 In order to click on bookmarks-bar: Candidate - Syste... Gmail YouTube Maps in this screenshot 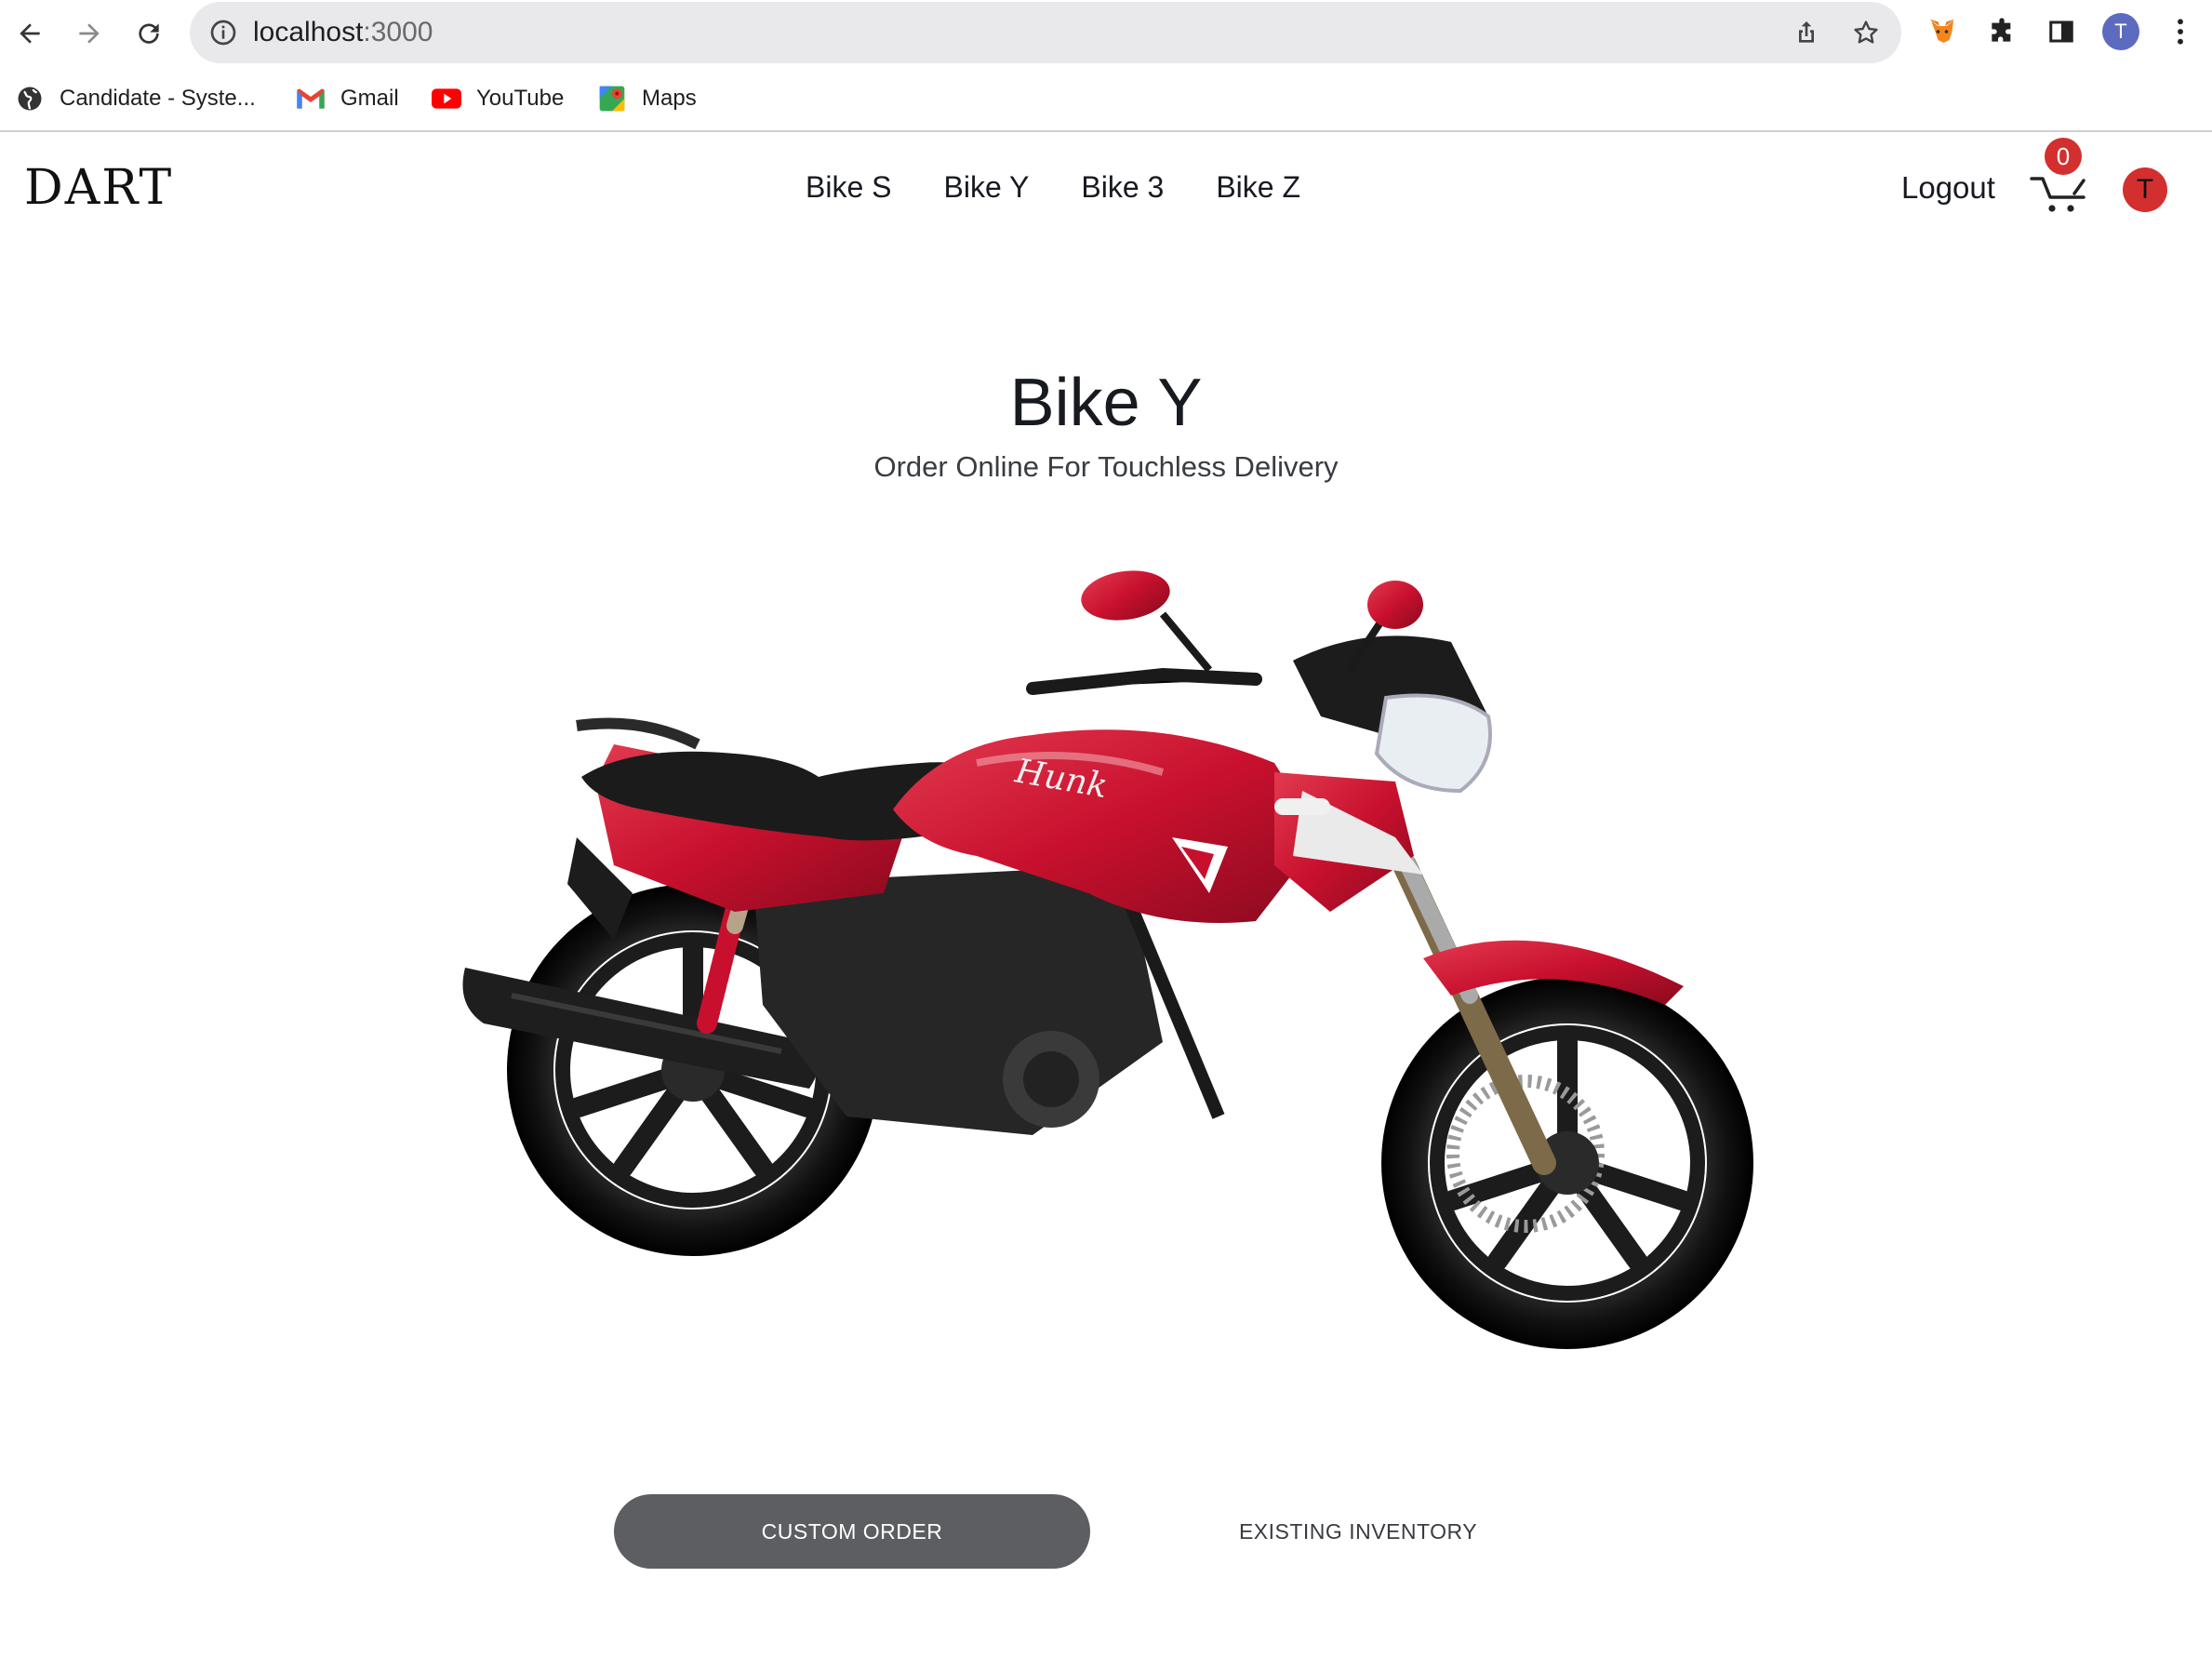, I will do `click(1106, 103)`.